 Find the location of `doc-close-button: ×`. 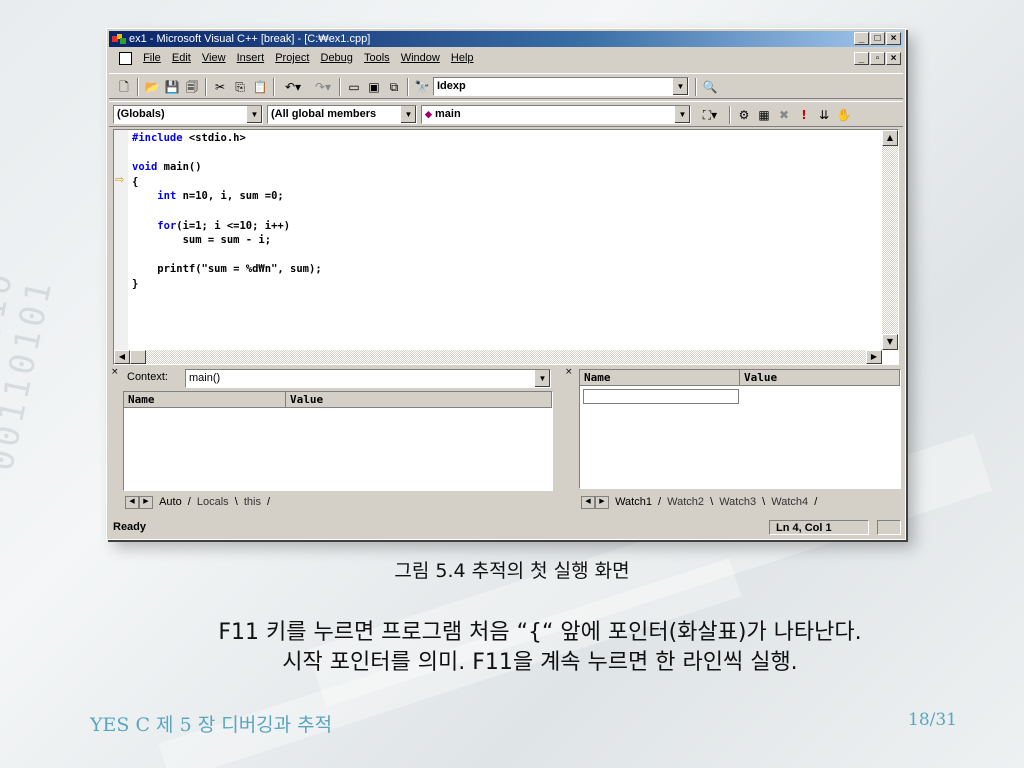

doc-close-button: × is located at coordinates (893, 58).